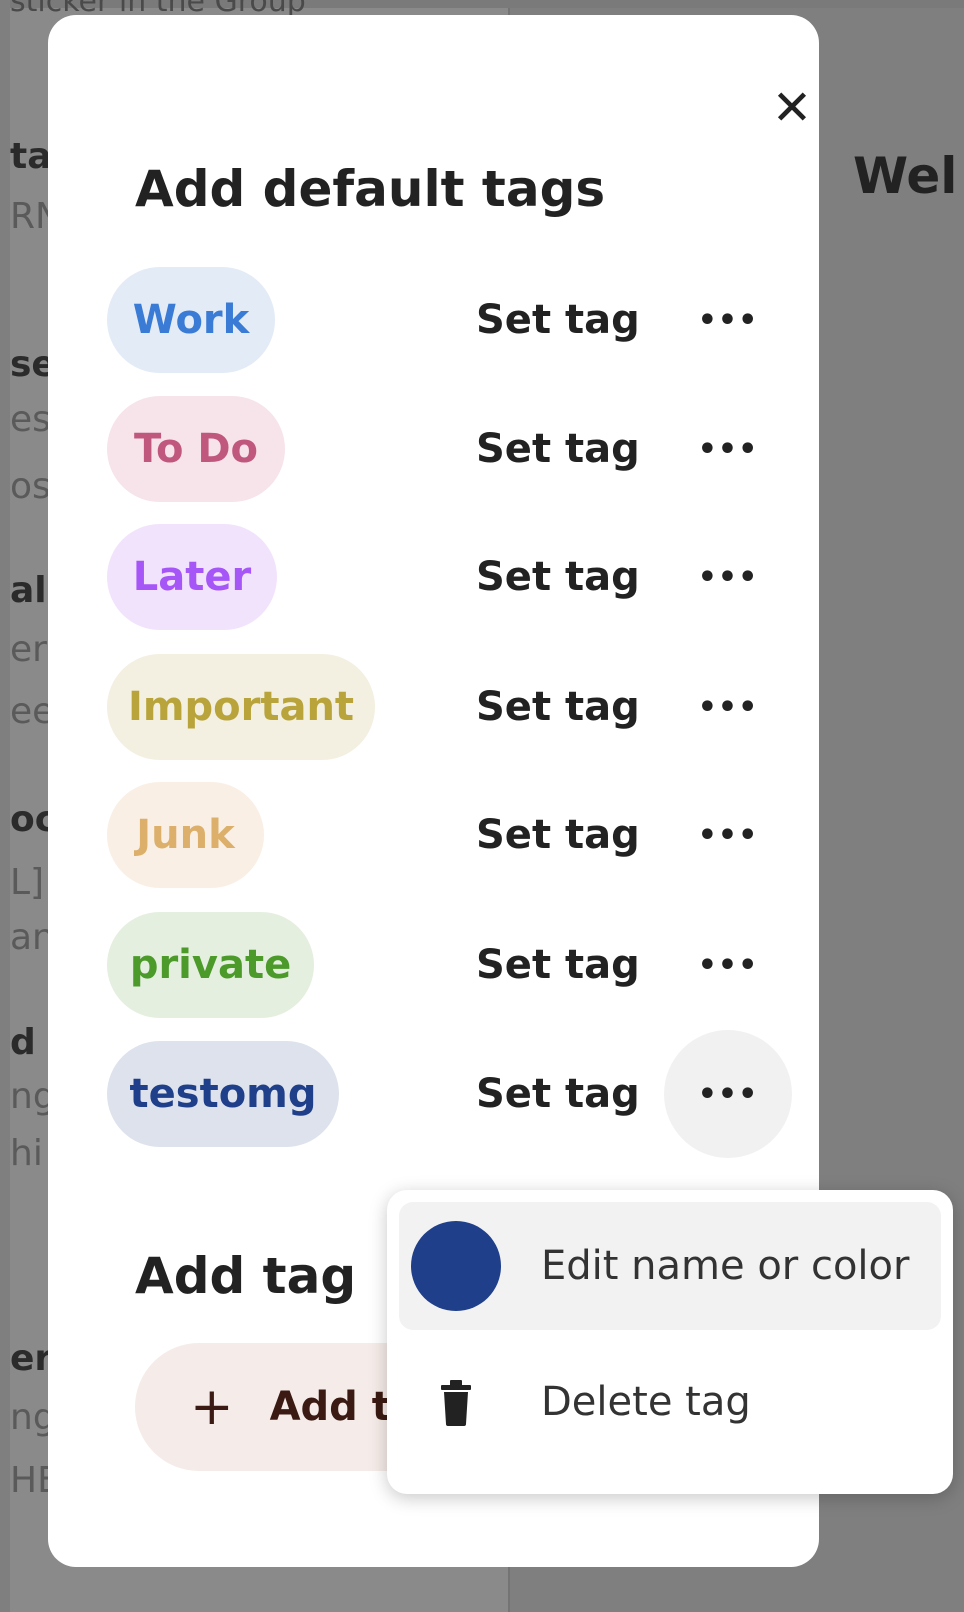 The image size is (964, 1612). Describe the element at coordinates (31, 1481) in the screenshot. I see `background-text-fragment: HE` at that location.